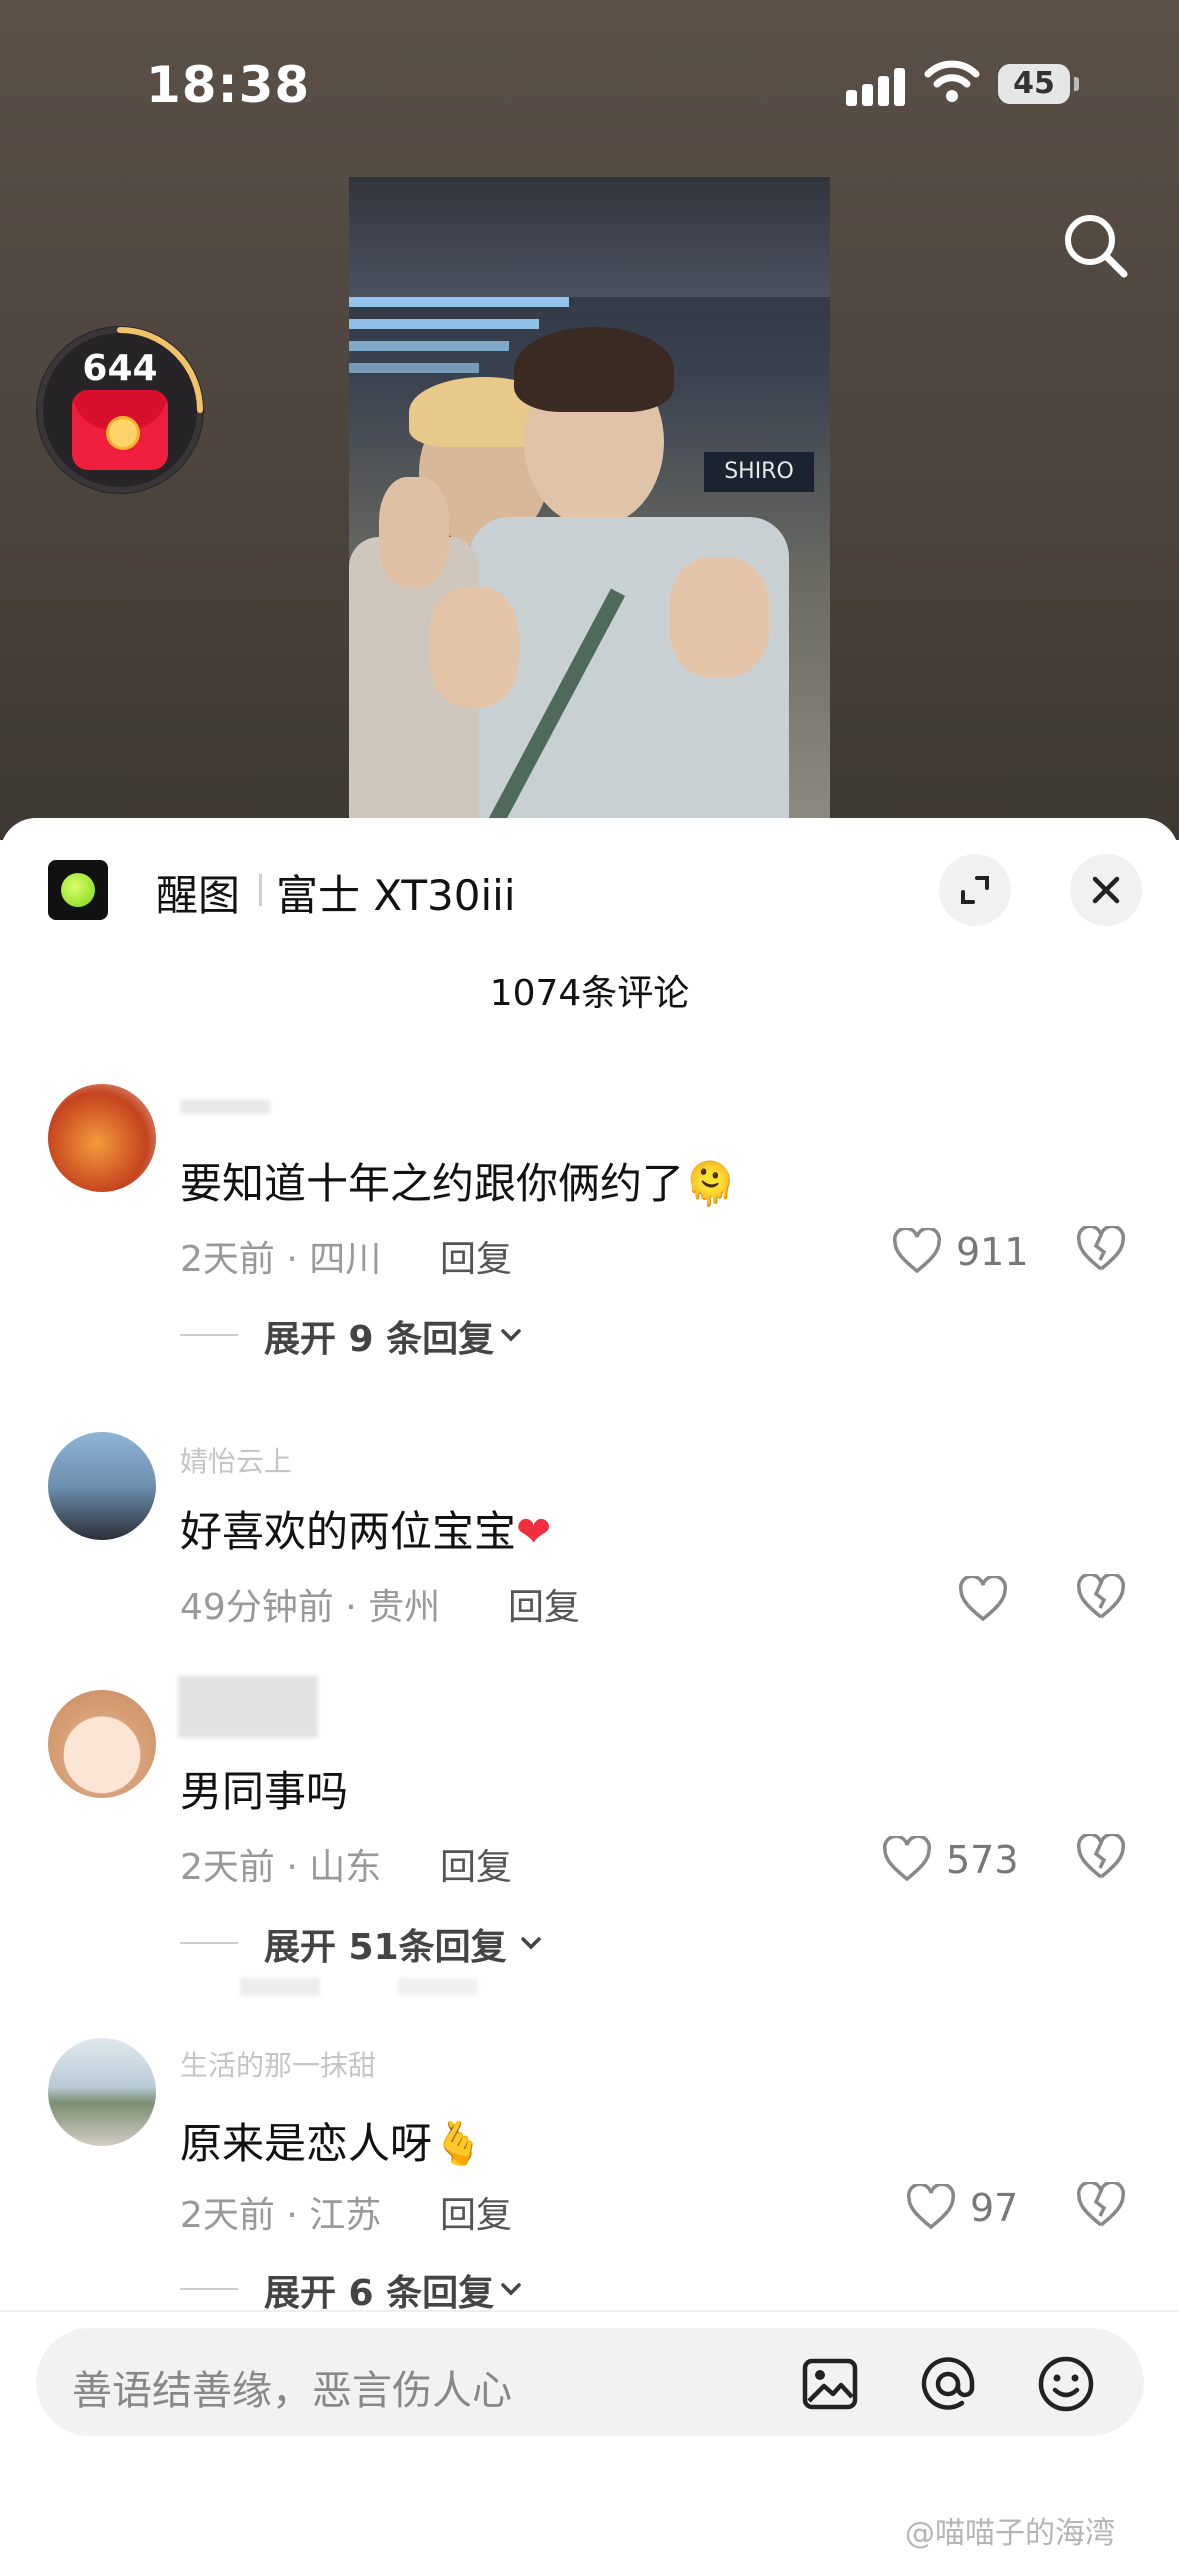  Describe the element at coordinates (281, 2215) in the screenshot. I see `comment-meta: 2天前 · 江苏` at that location.